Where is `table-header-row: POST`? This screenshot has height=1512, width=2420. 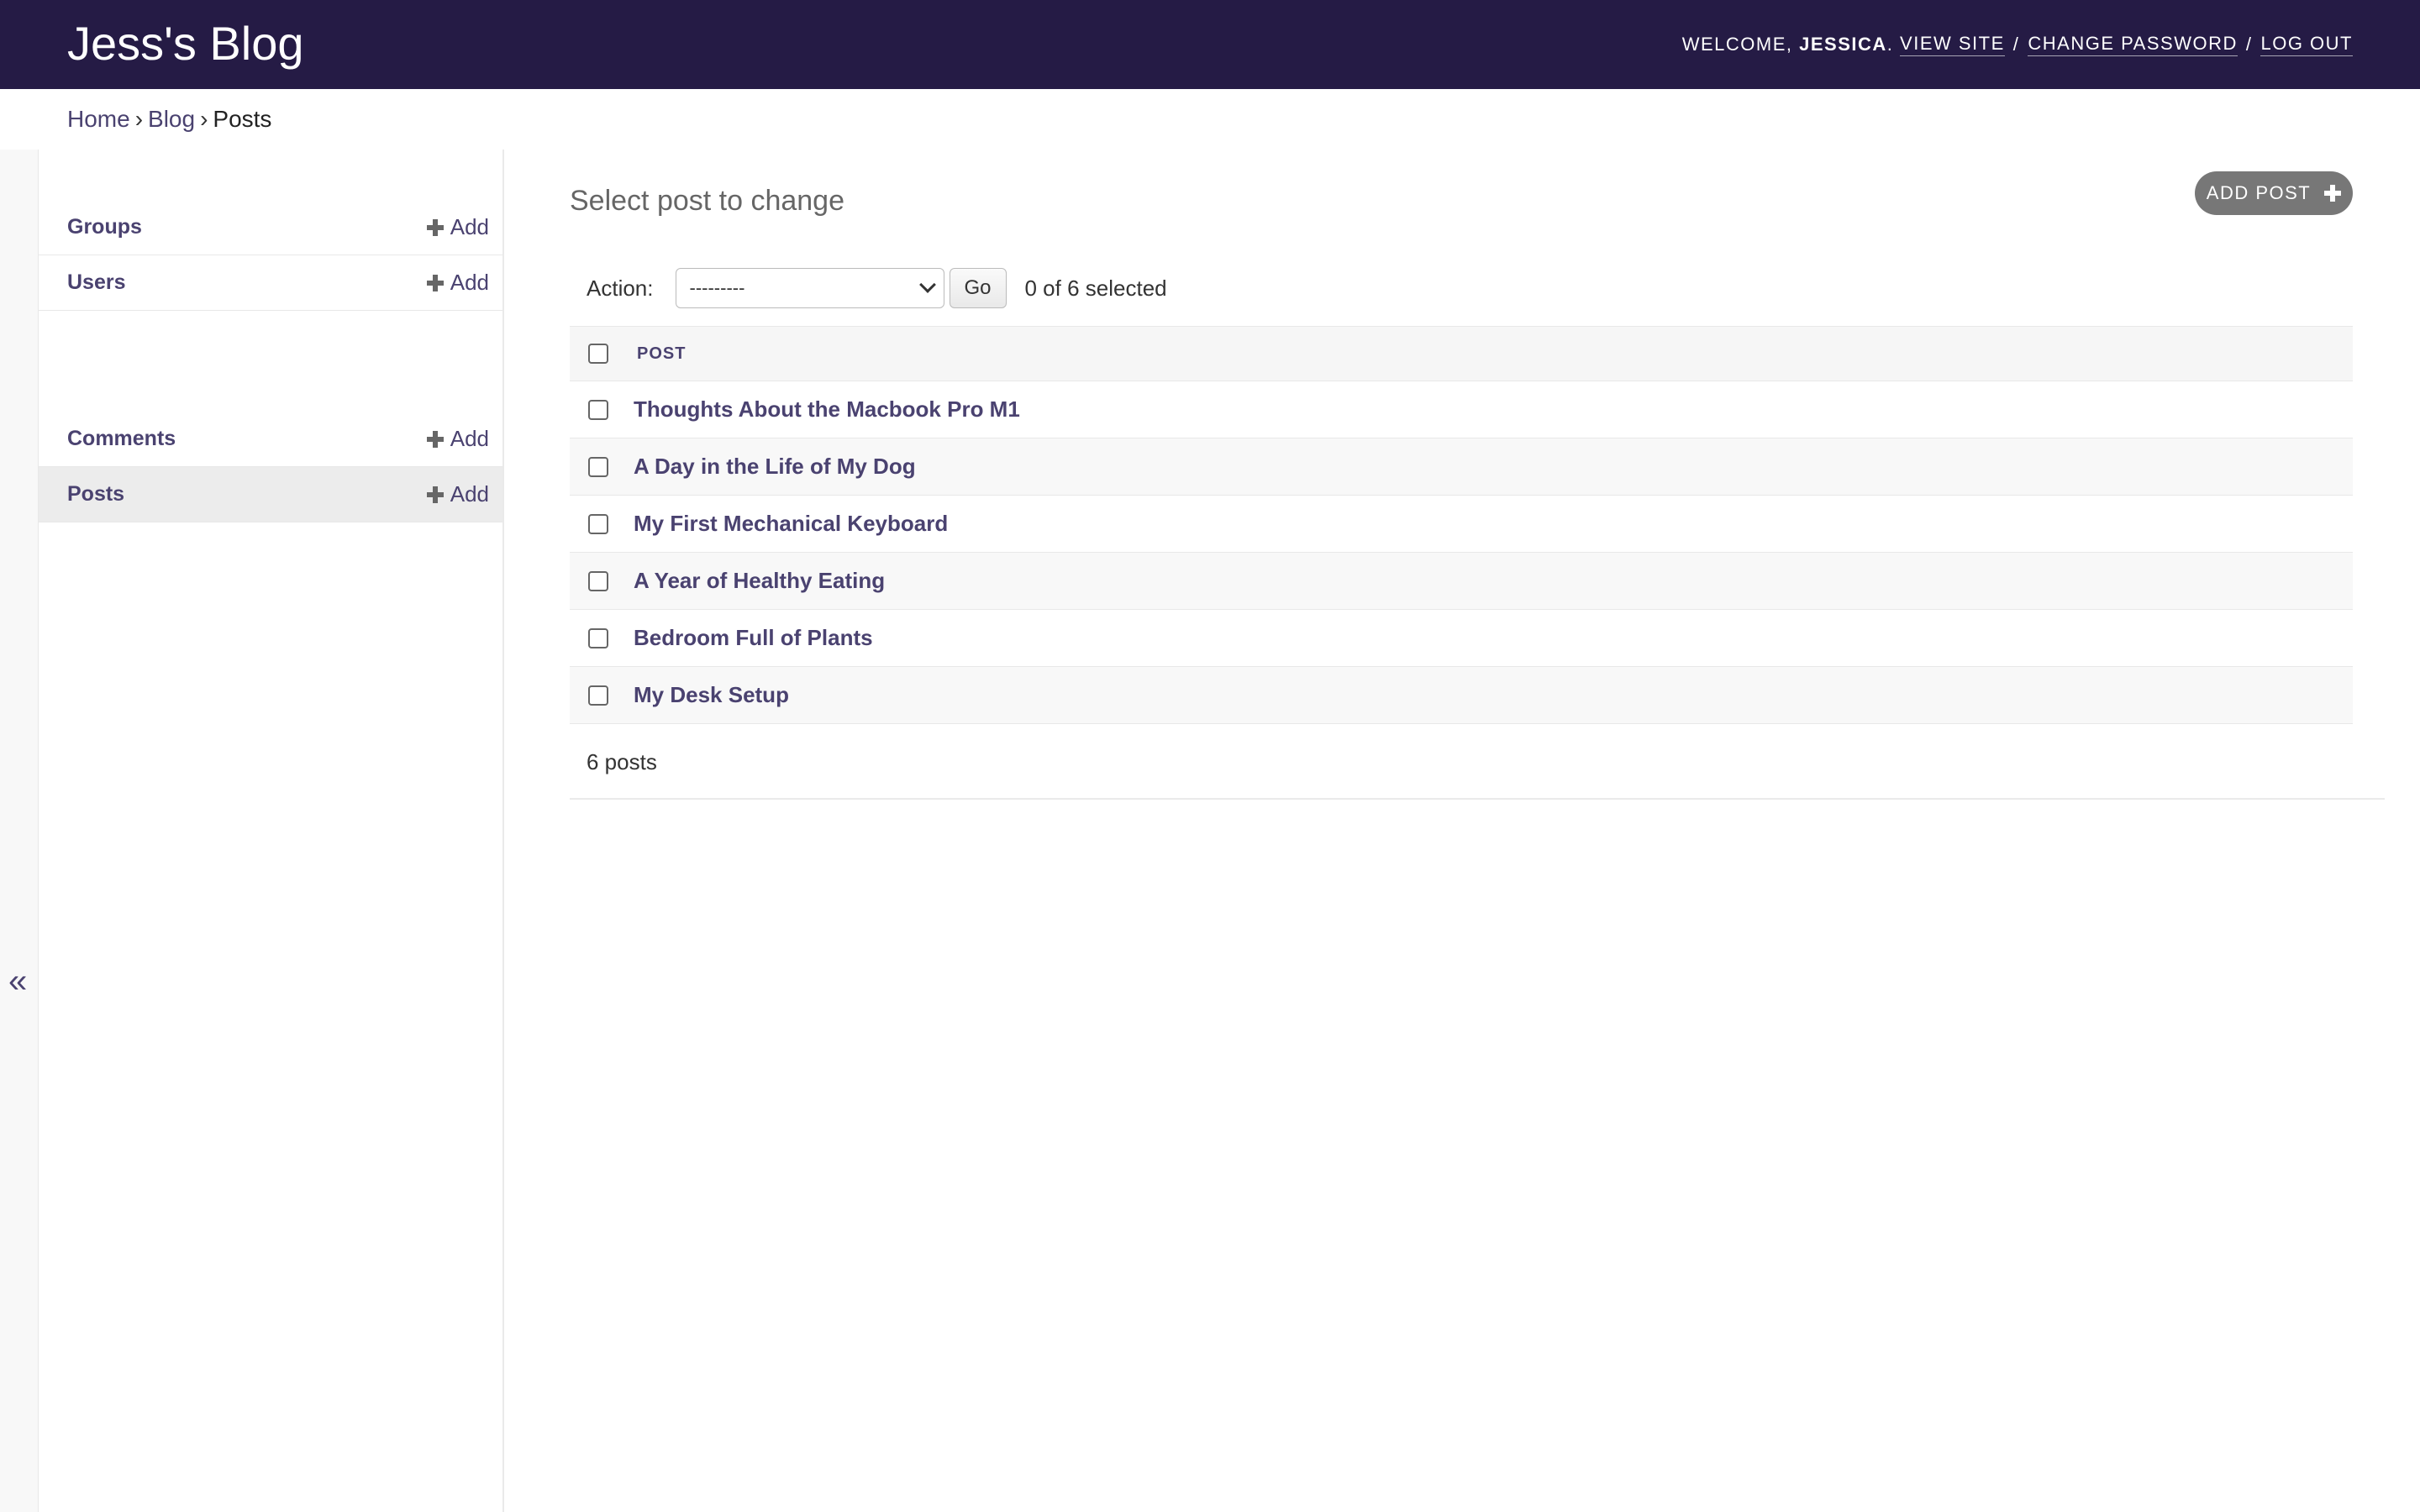 table-header-row: POST is located at coordinates (1462, 353).